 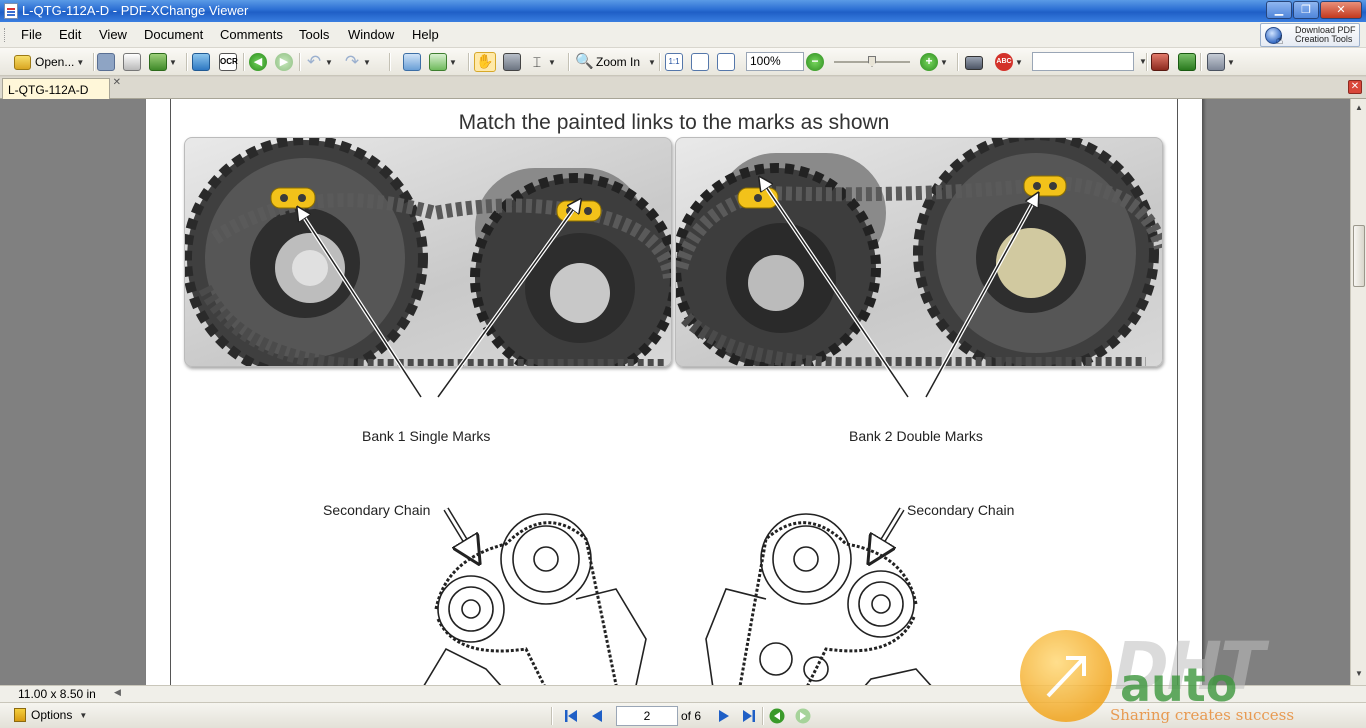 I want to click on back-arrow-icon: ◀, so click(x=258, y=62).